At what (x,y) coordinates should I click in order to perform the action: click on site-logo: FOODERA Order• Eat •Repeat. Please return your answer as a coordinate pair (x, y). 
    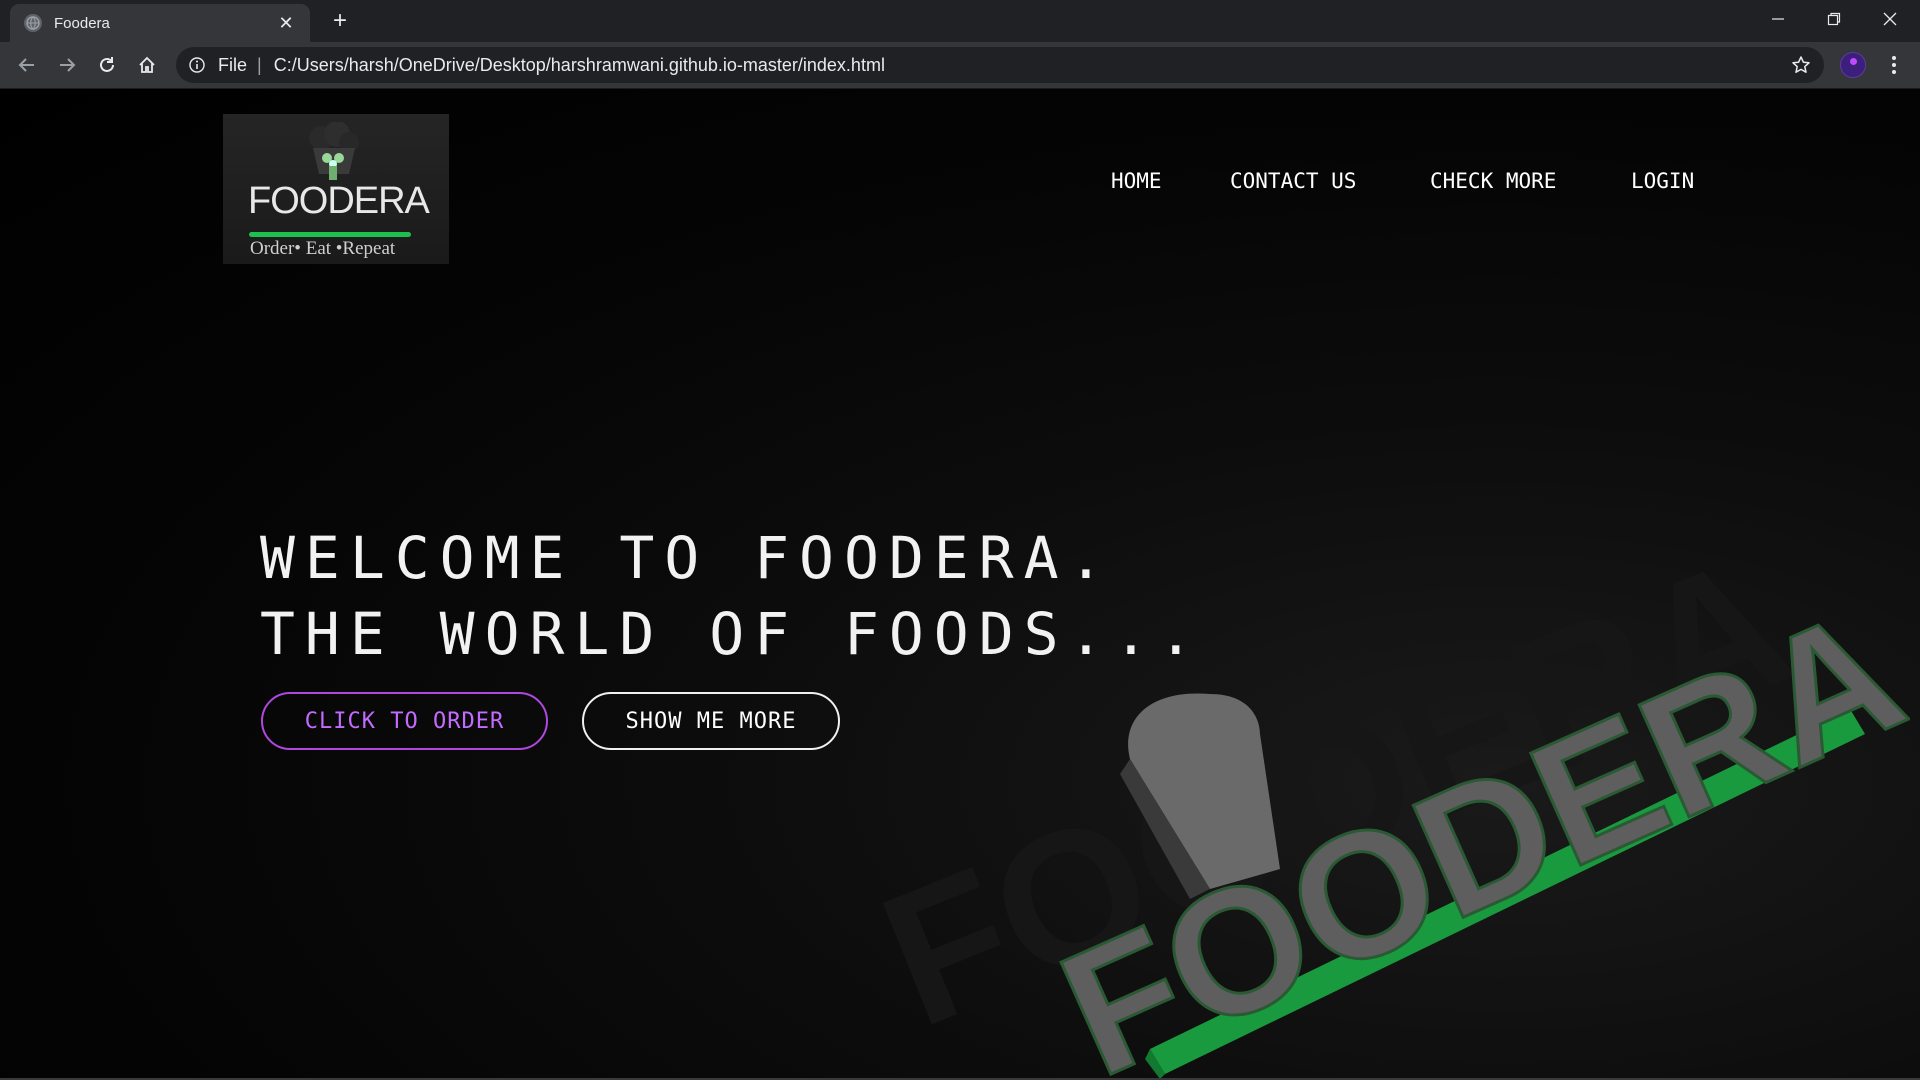
    Looking at the image, I should click on (336, 189).